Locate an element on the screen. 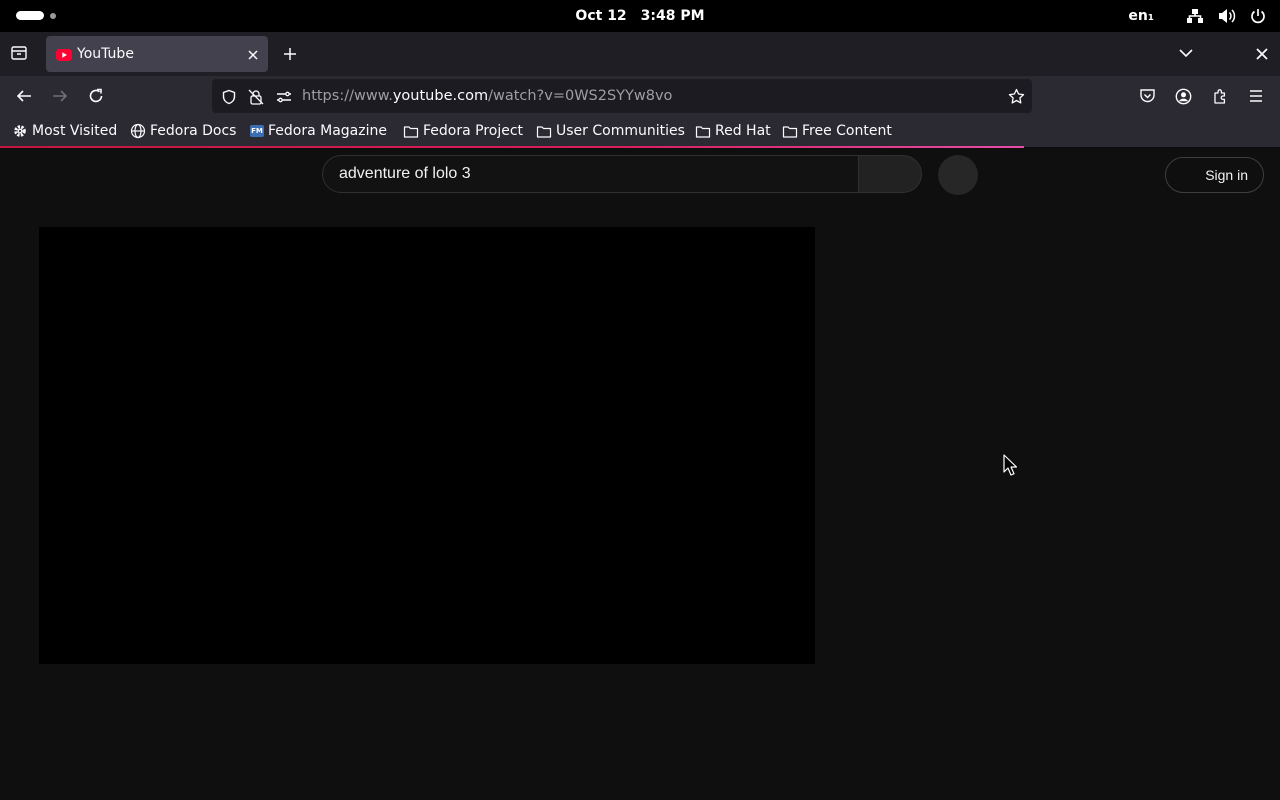 The image size is (1280, 800). firefox-view-icon is located at coordinates (19, 55).